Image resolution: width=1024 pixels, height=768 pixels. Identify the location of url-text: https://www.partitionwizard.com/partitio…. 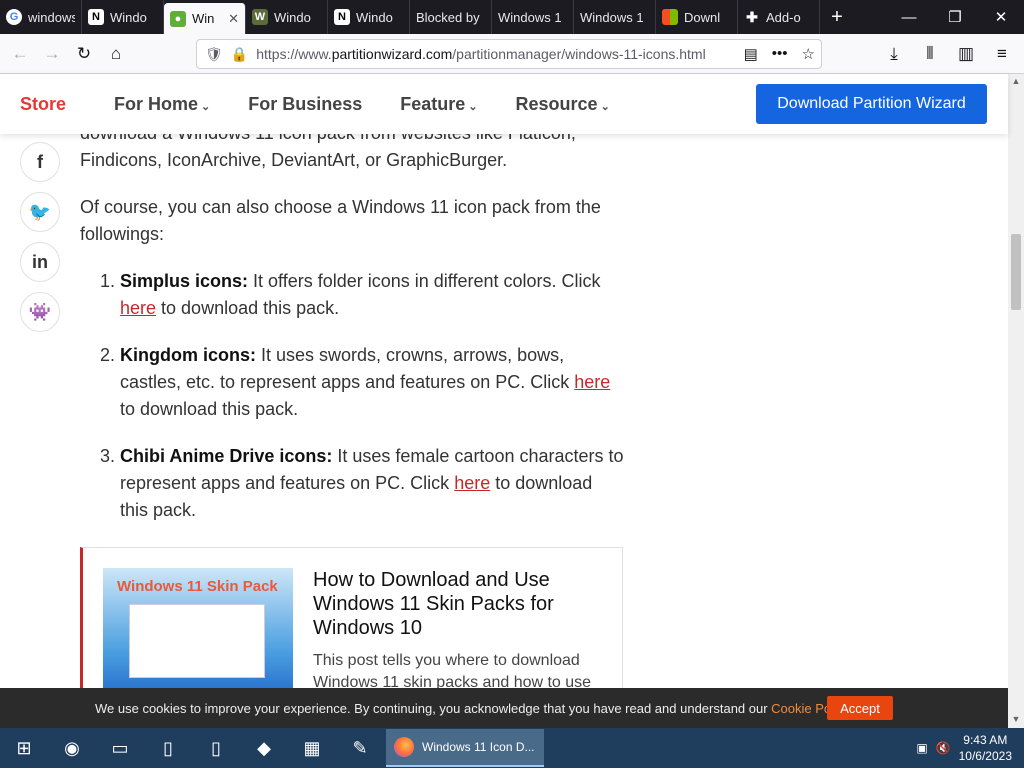
(481, 54).